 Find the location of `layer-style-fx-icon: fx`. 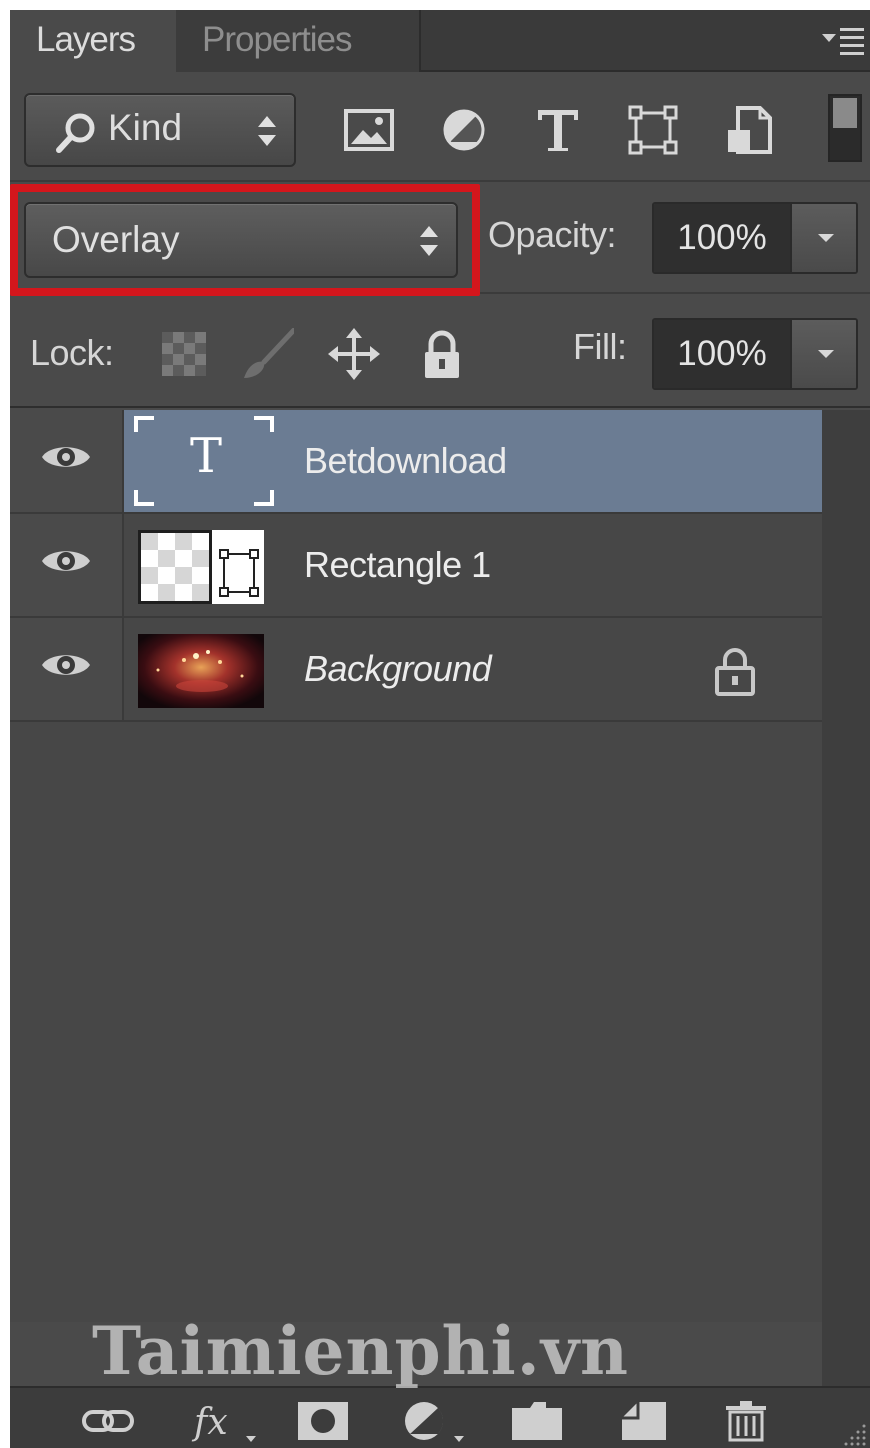

layer-style-fx-icon: fx is located at coordinates (225, 1421).